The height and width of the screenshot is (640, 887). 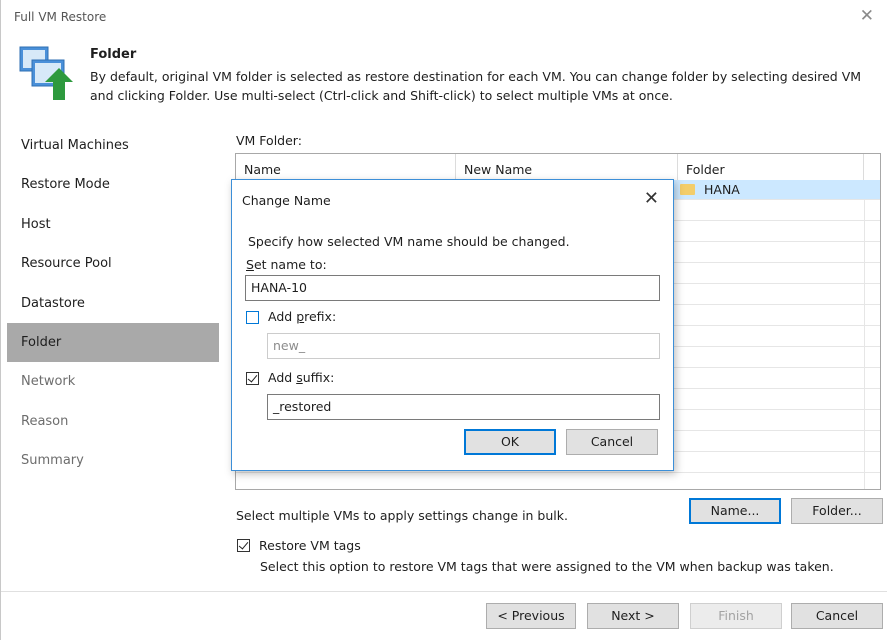 I want to click on suffix-input: _restored, so click(x=463, y=407).